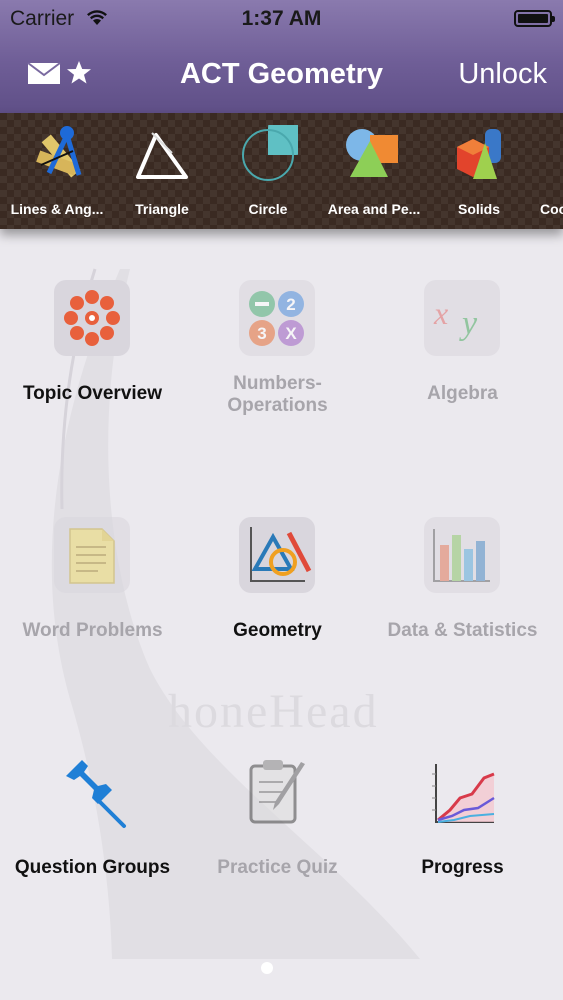  I want to click on page-indicator-dot, so click(267, 968).